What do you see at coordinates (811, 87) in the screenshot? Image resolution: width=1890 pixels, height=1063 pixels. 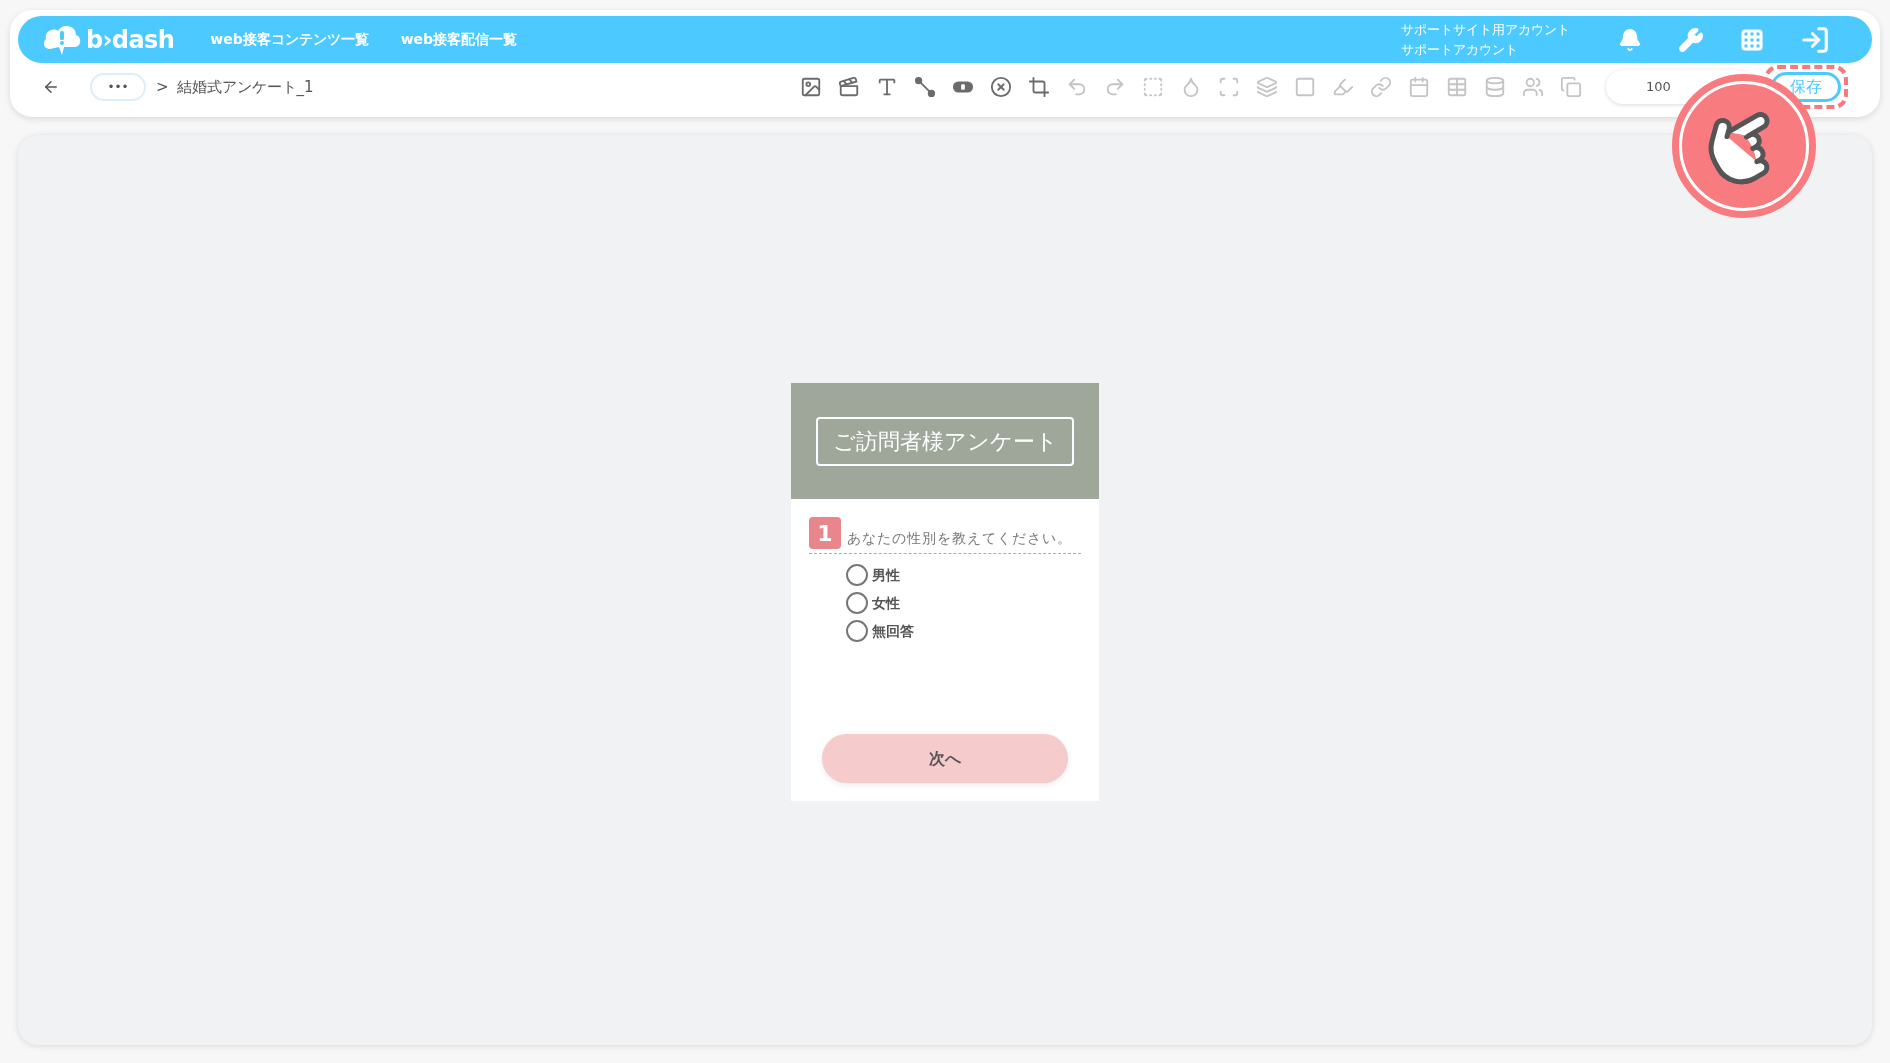 I see `image-icon` at bounding box center [811, 87].